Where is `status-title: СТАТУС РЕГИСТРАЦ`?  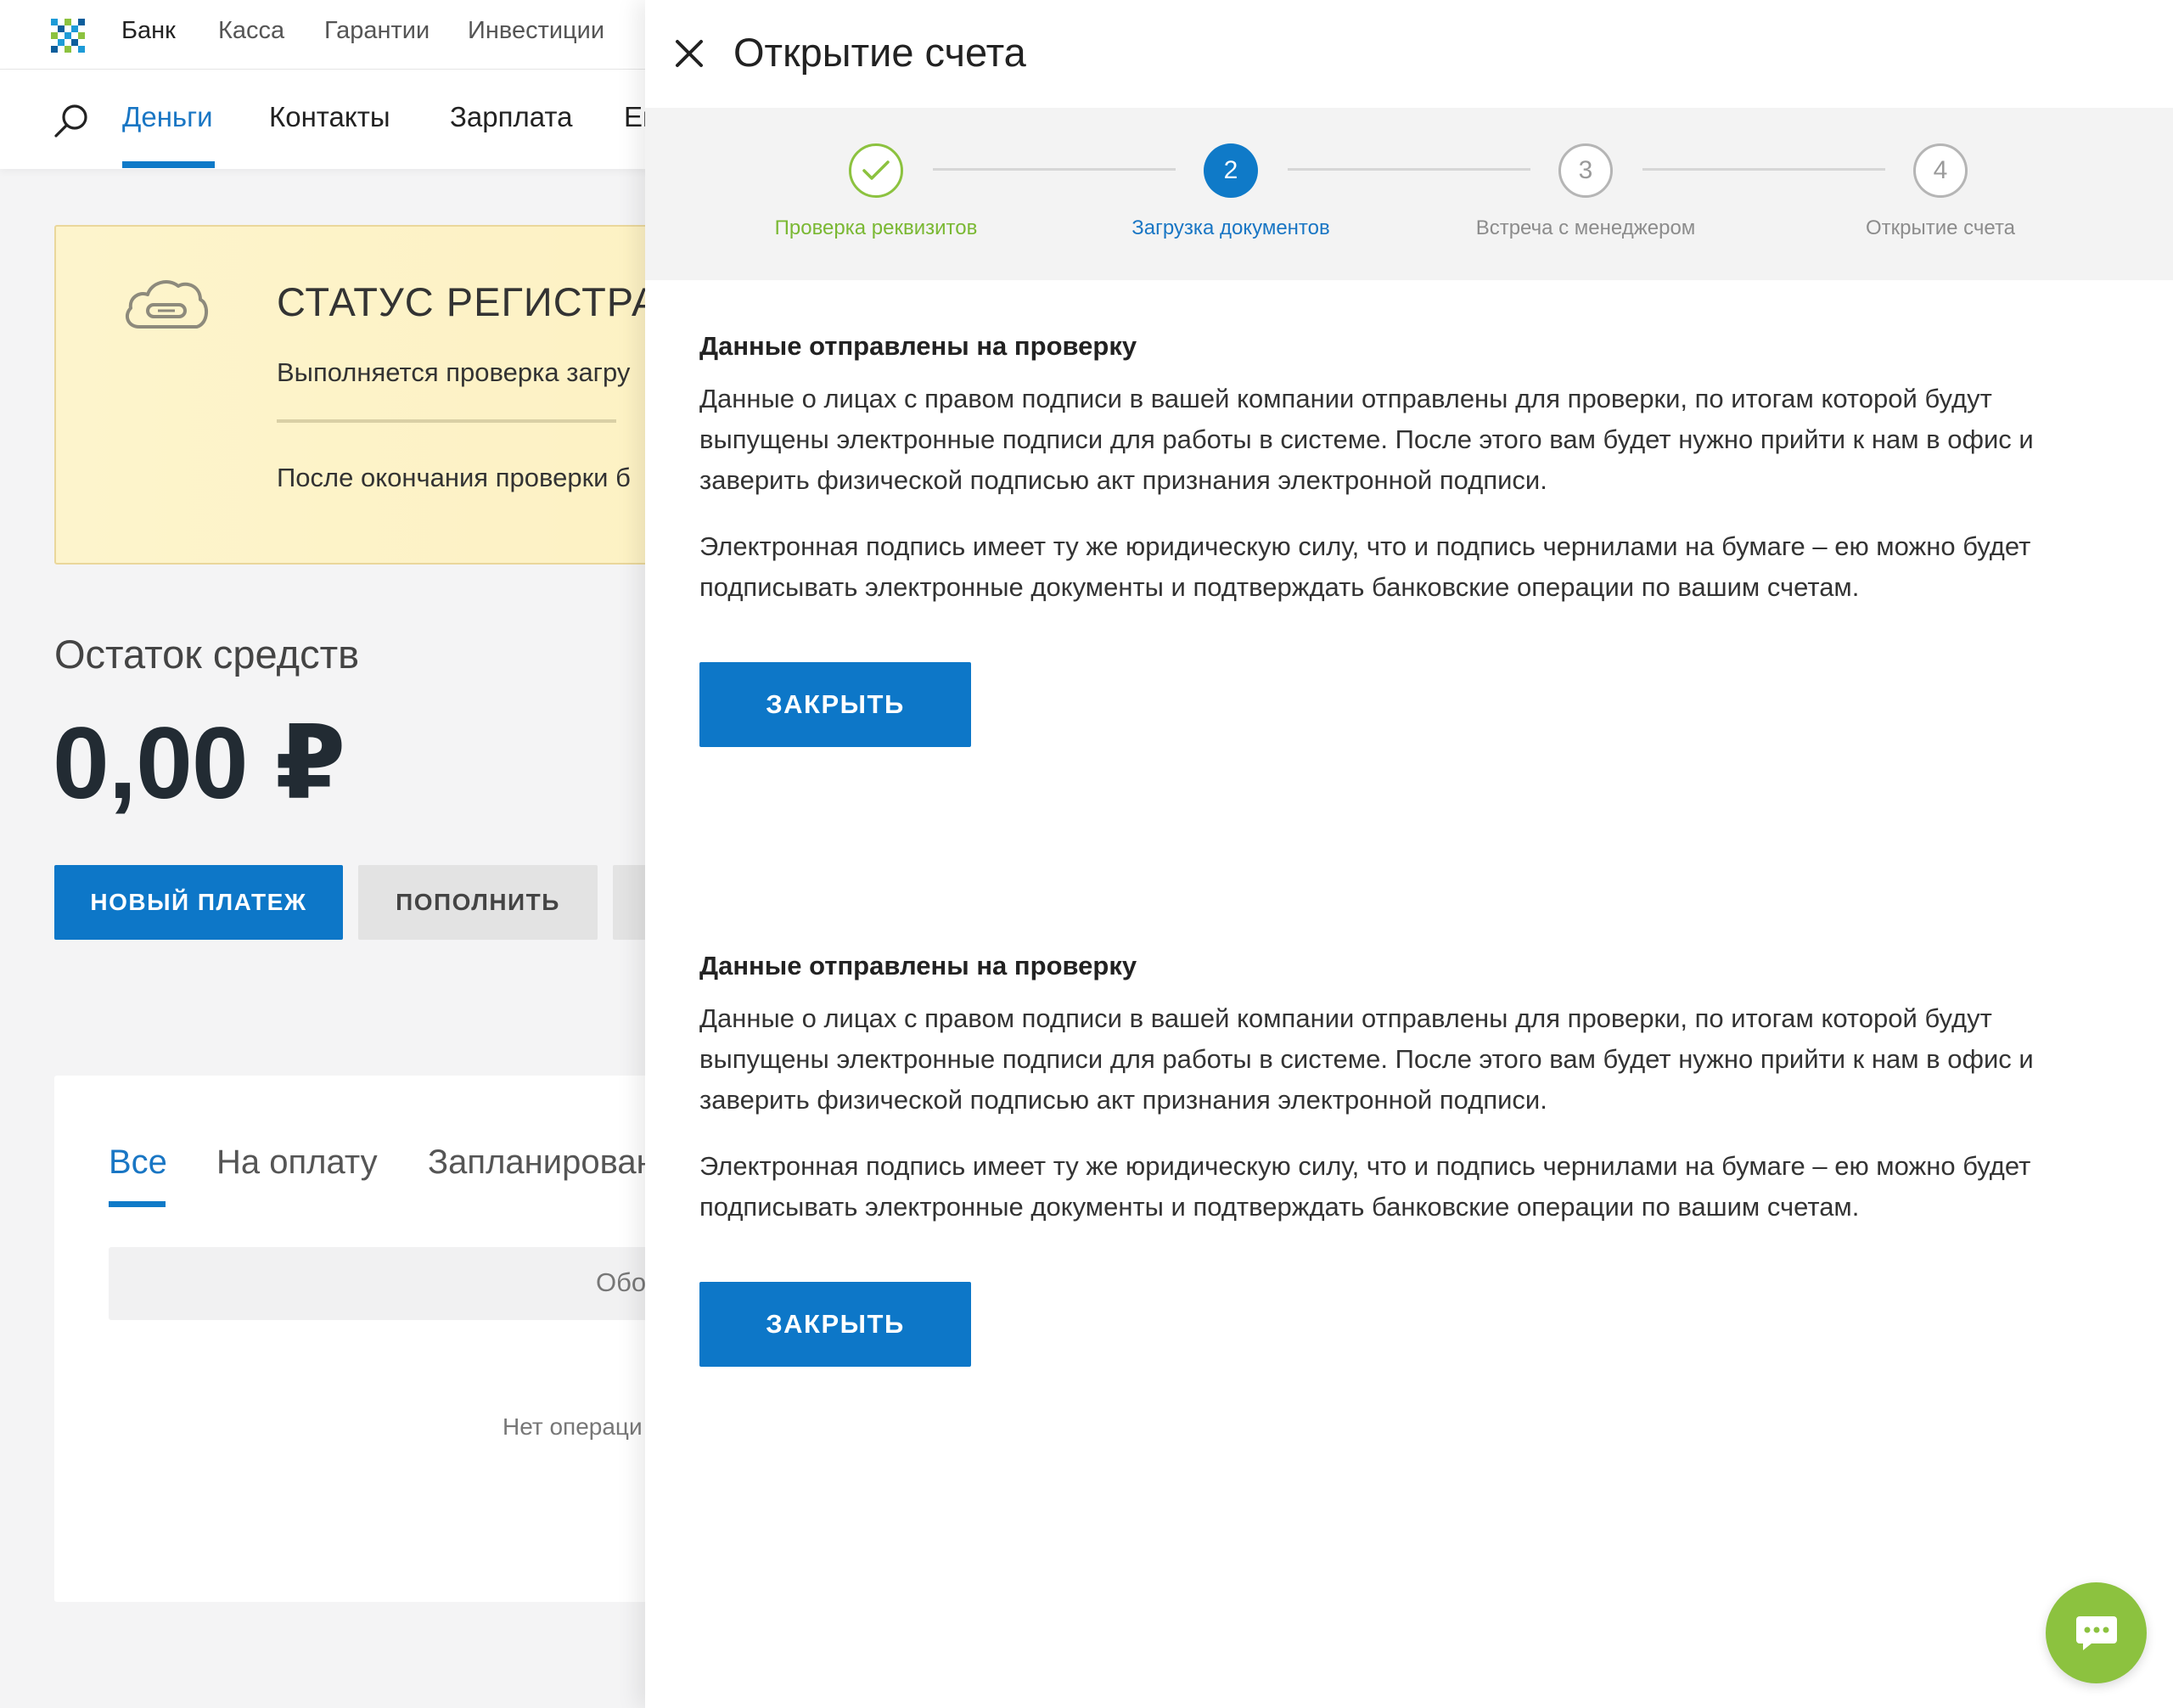
status-title: СТАТУС РЕГИСТРАЦ is located at coordinates (483, 301).